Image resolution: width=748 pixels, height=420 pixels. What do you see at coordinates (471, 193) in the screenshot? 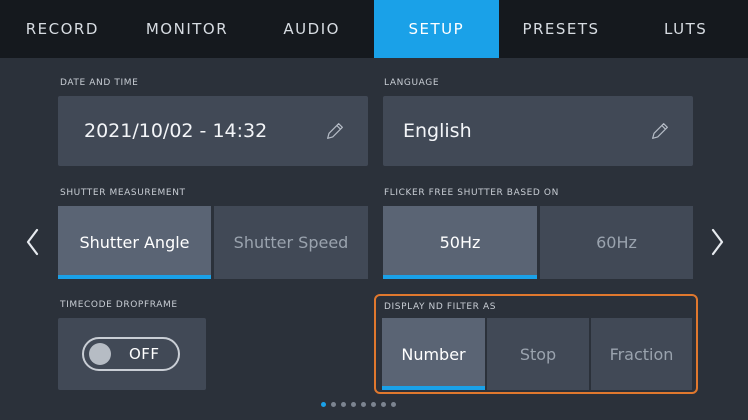
I see `flicker-free-label: FLICKER FREE SHUTTER BASED ON` at bounding box center [471, 193].